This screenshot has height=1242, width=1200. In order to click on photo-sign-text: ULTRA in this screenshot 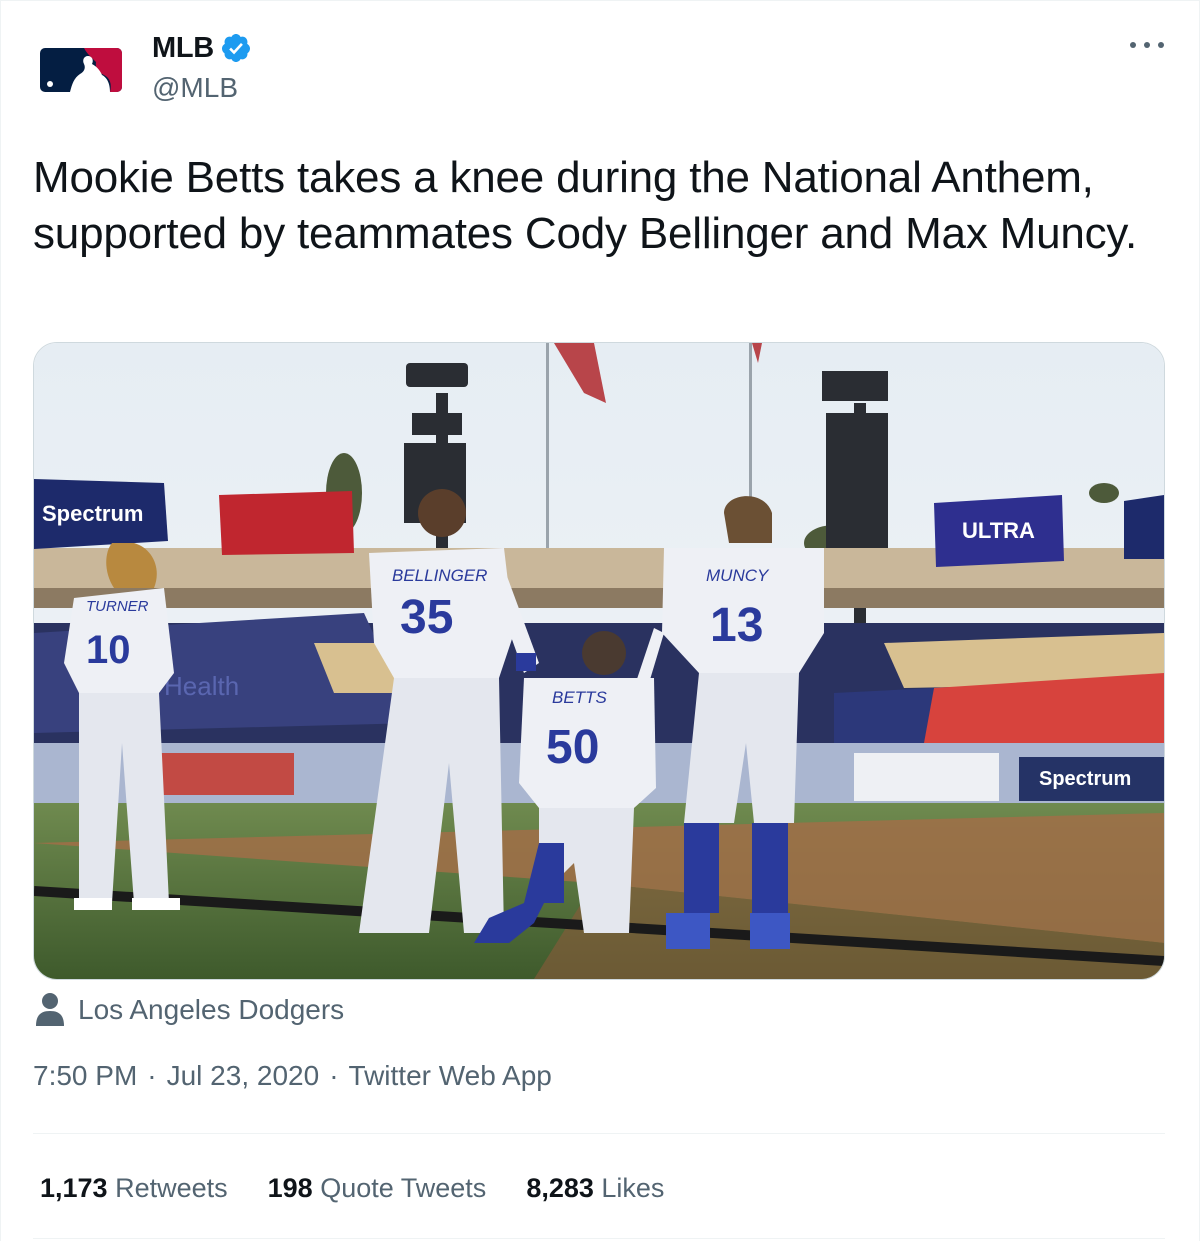, I will do `click(998, 530)`.